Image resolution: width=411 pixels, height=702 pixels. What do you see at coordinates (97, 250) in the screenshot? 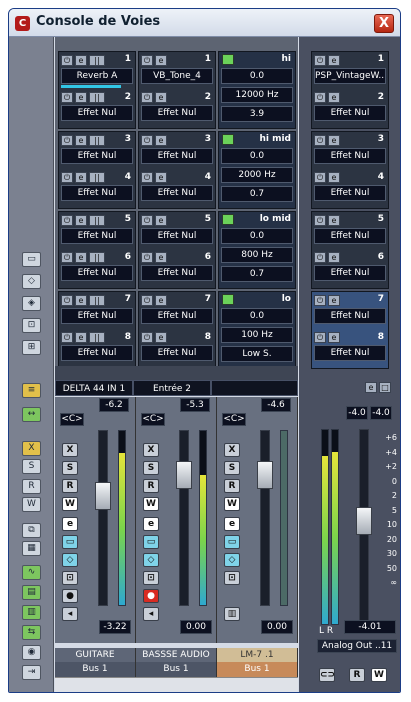
I see `insert-slot: ⏻ e || 5 Effet Nul ⏻ e || 6 Effet Nul` at bounding box center [97, 250].